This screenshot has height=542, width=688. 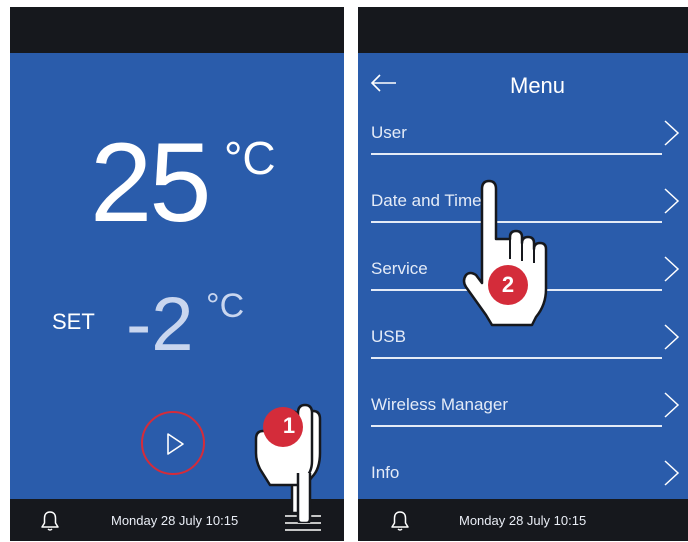 What do you see at coordinates (389, 132) in the screenshot?
I see `menu-item-label: User` at bounding box center [389, 132].